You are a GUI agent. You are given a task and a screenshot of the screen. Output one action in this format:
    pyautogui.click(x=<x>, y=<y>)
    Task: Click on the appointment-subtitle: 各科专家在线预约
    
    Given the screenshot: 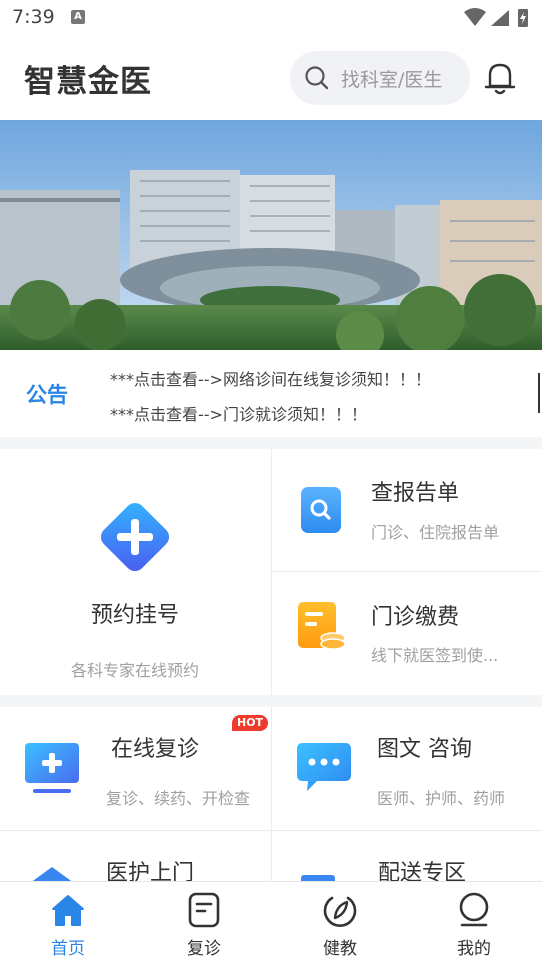 What is the action you would take?
    pyautogui.click(x=134, y=670)
    